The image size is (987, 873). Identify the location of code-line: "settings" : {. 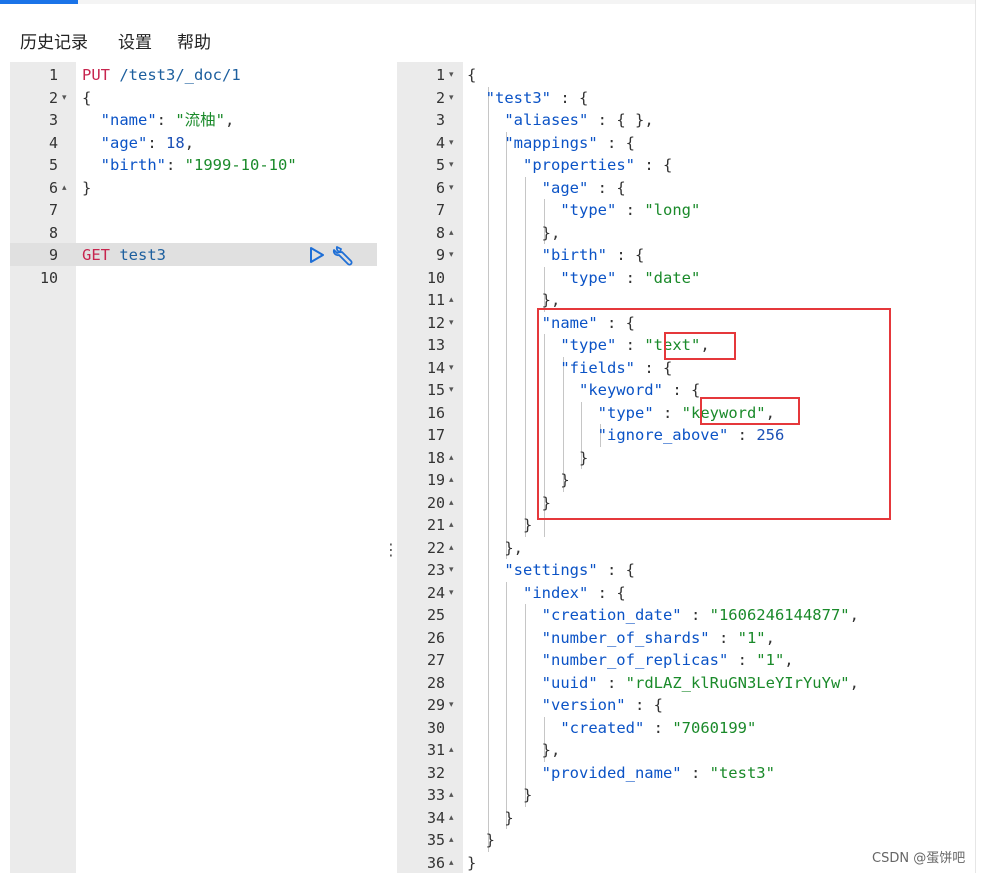
(721, 570).